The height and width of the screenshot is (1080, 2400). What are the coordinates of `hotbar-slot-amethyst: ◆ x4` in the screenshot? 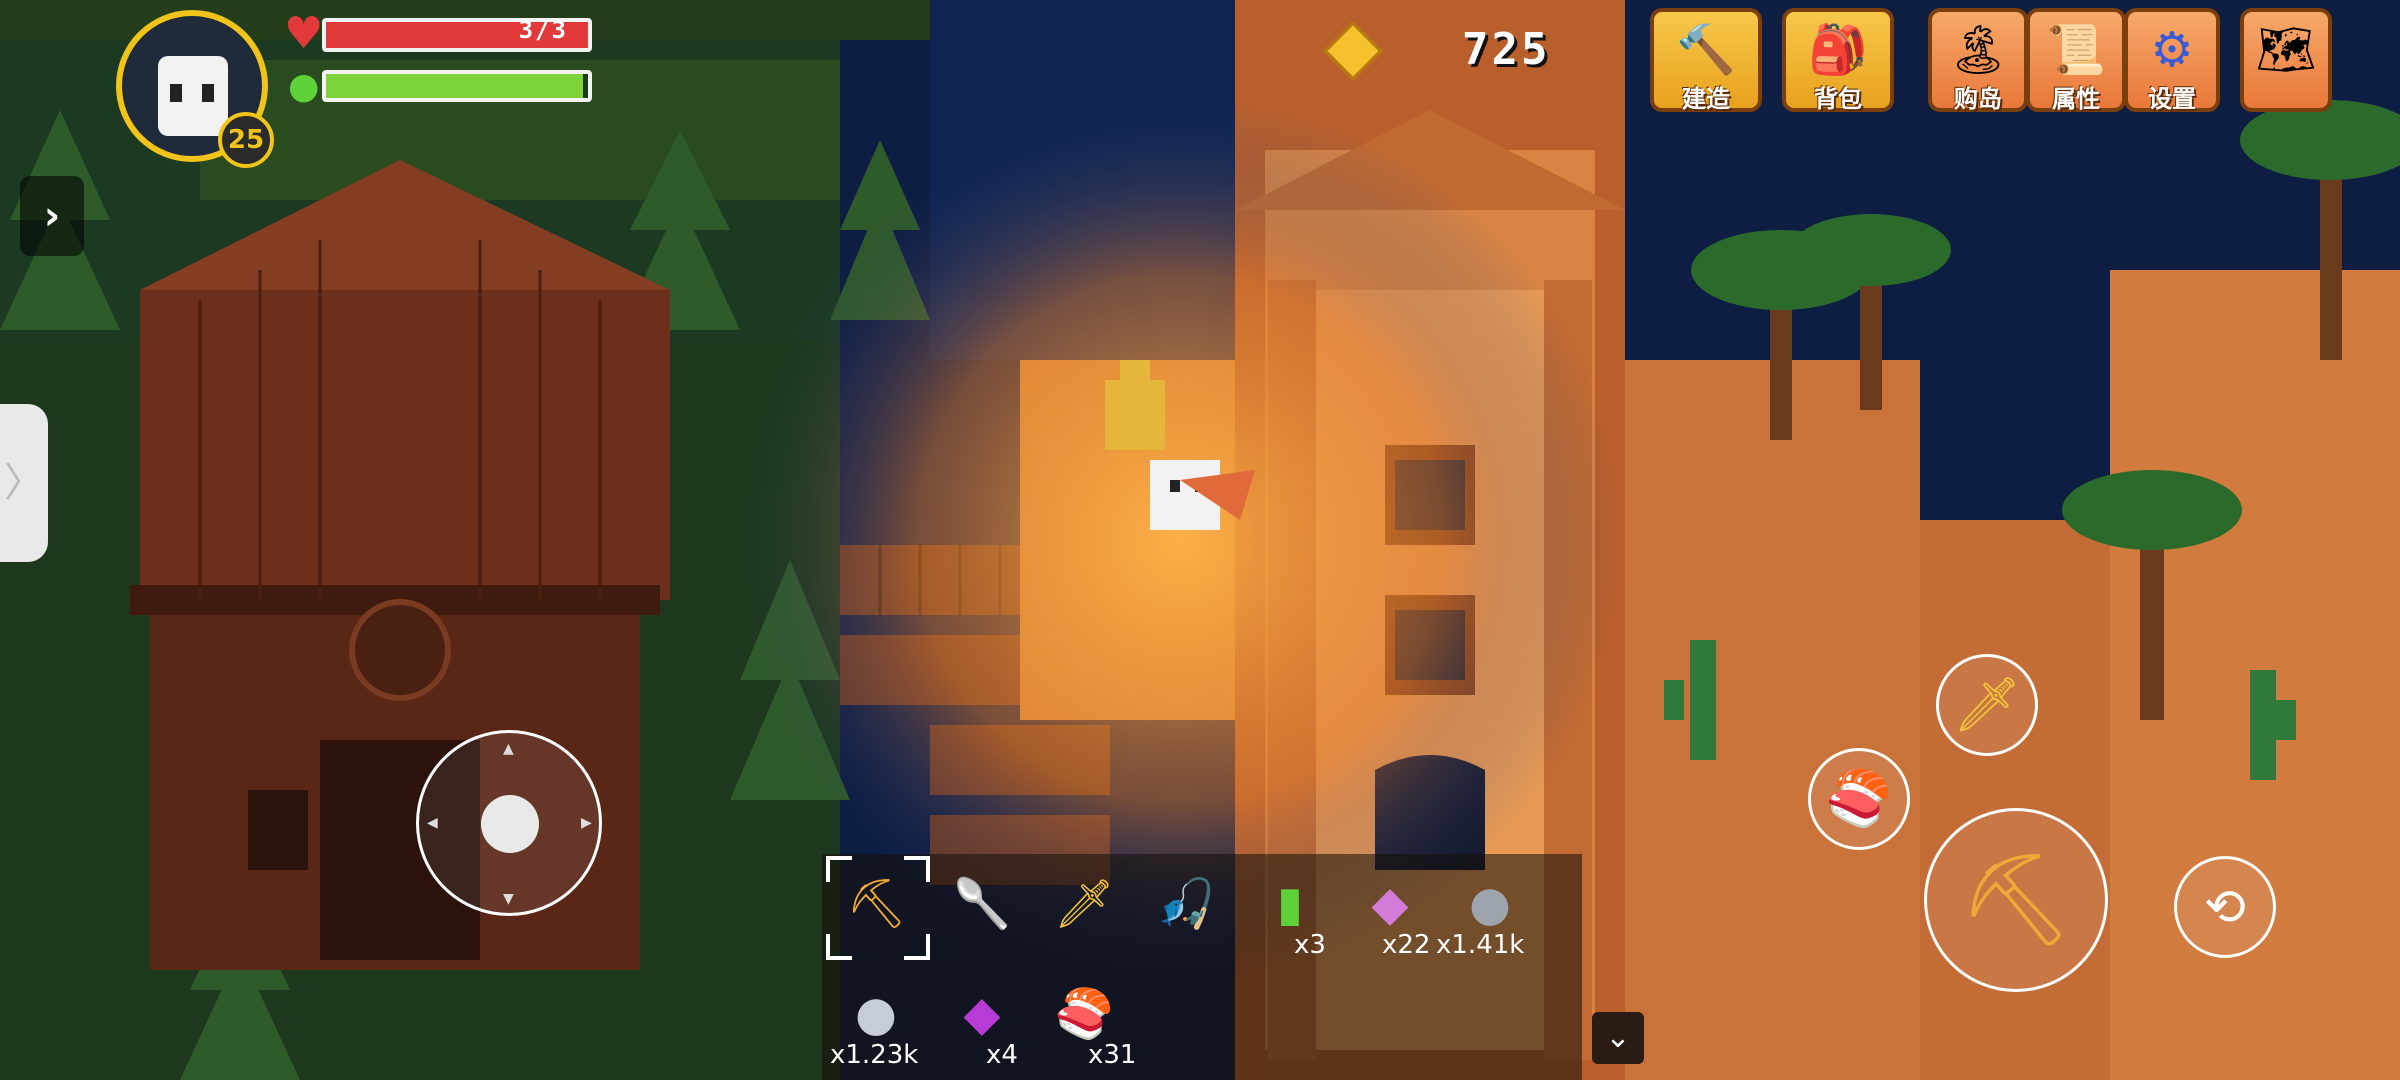 It's located at (982, 1020).